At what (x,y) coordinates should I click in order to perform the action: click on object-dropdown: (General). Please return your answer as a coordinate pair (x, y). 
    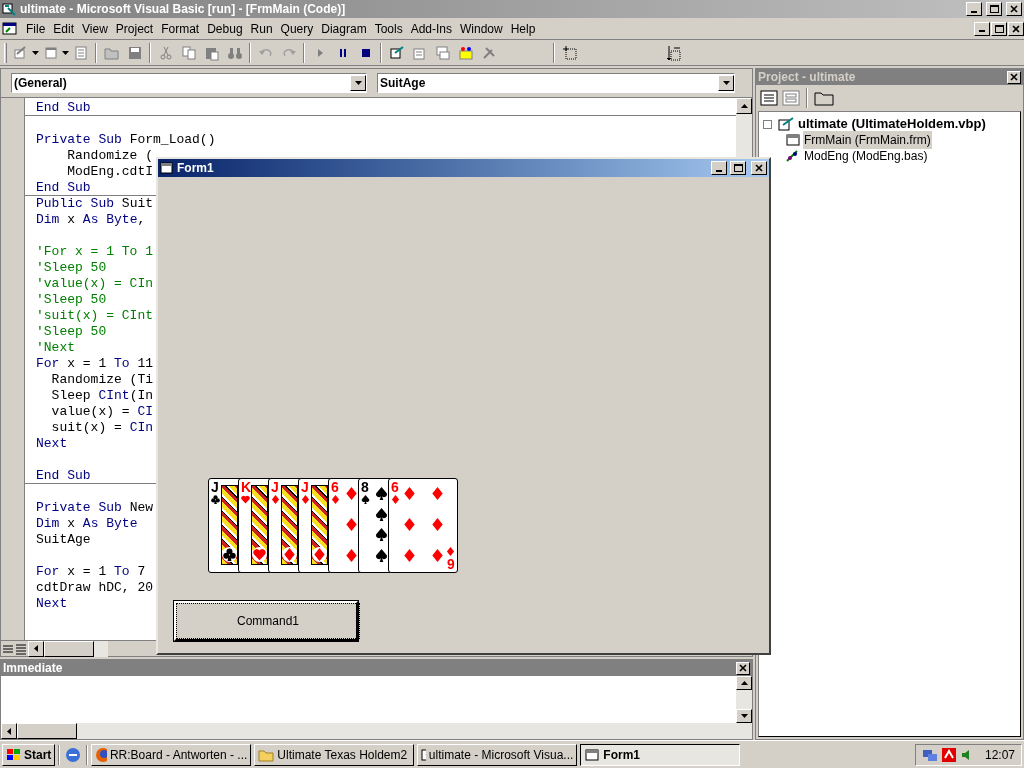
    Looking at the image, I should click on (189, 83).